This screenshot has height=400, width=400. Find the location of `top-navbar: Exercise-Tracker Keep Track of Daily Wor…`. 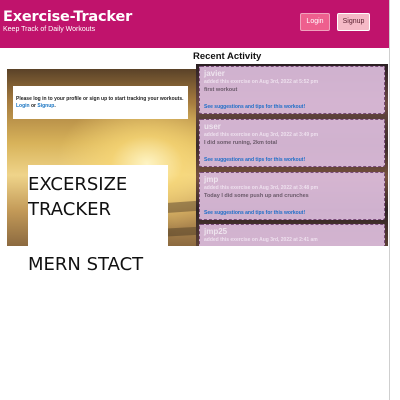

top-navbar: Exercise-Tracker Keep Track of Daily Wor… is located at coordinates (194, 24).